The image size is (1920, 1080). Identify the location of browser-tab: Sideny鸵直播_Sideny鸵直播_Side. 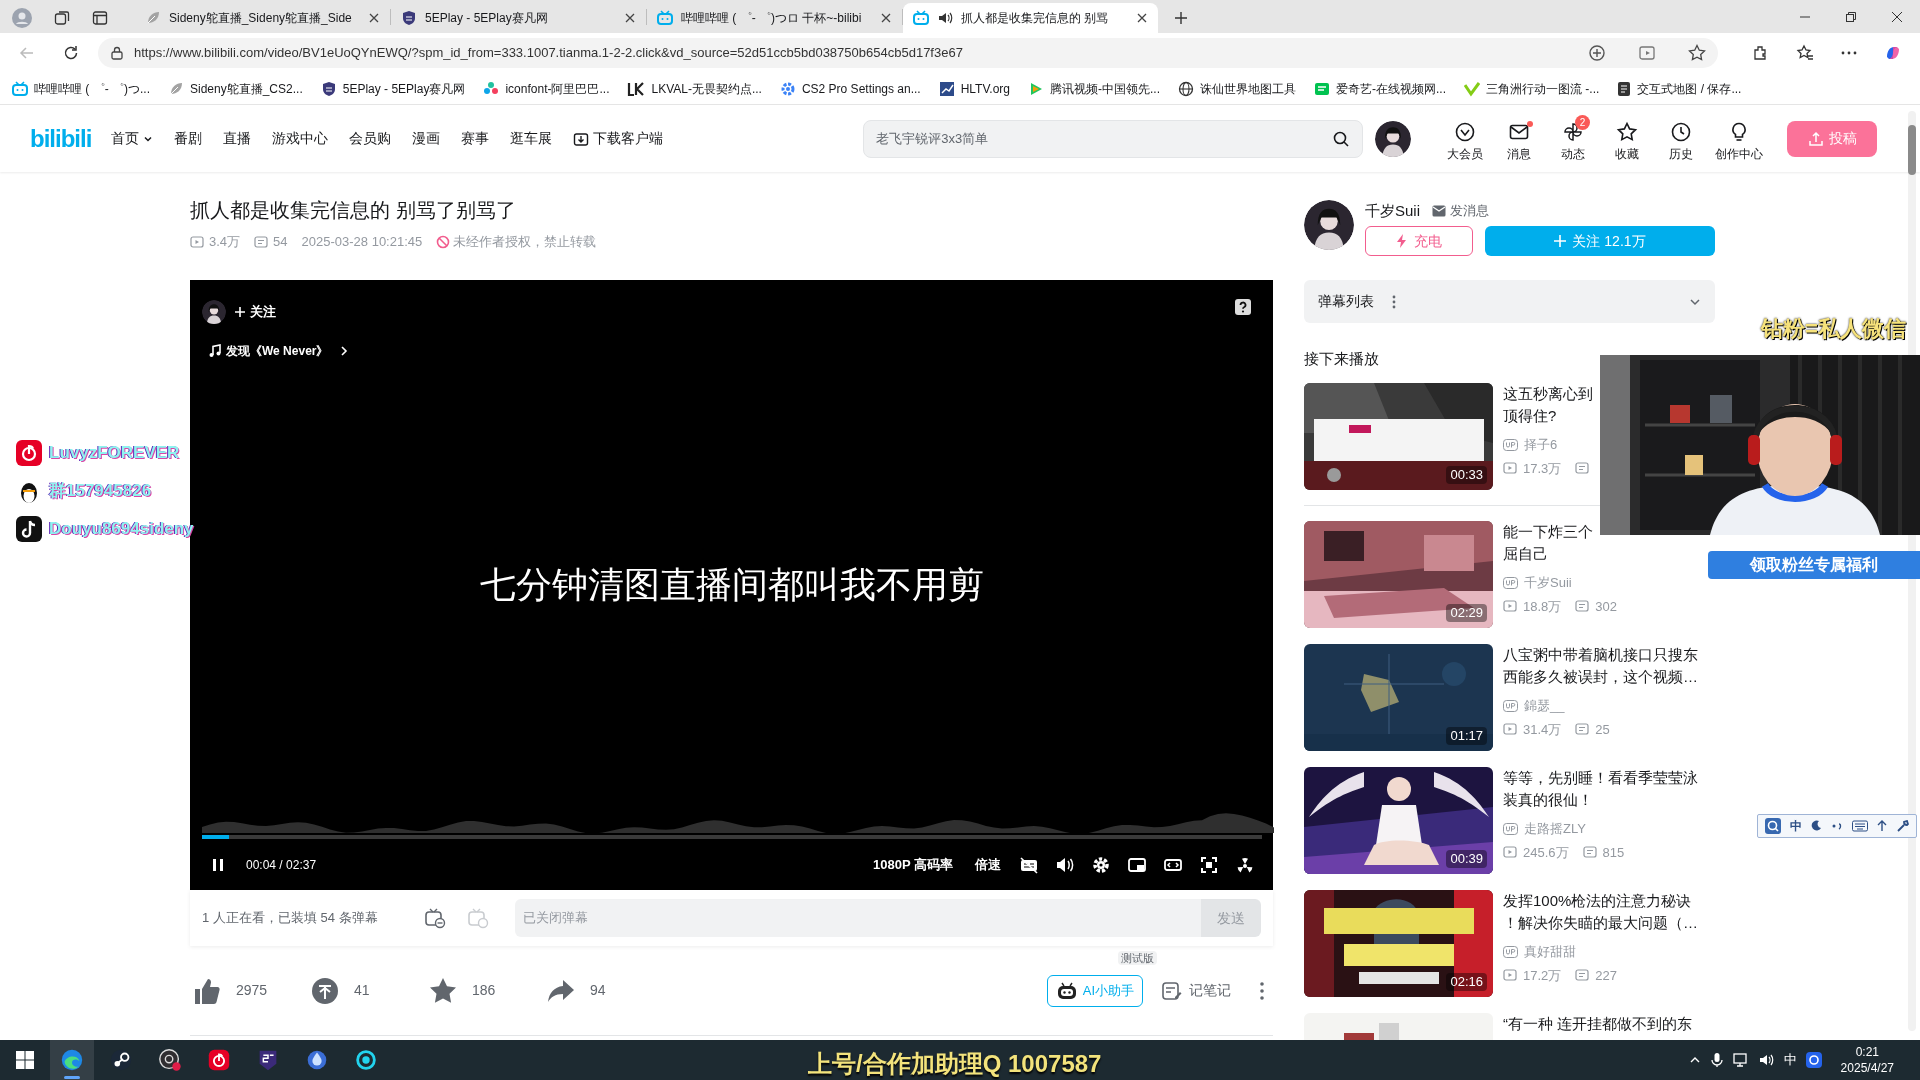
(262, 18).